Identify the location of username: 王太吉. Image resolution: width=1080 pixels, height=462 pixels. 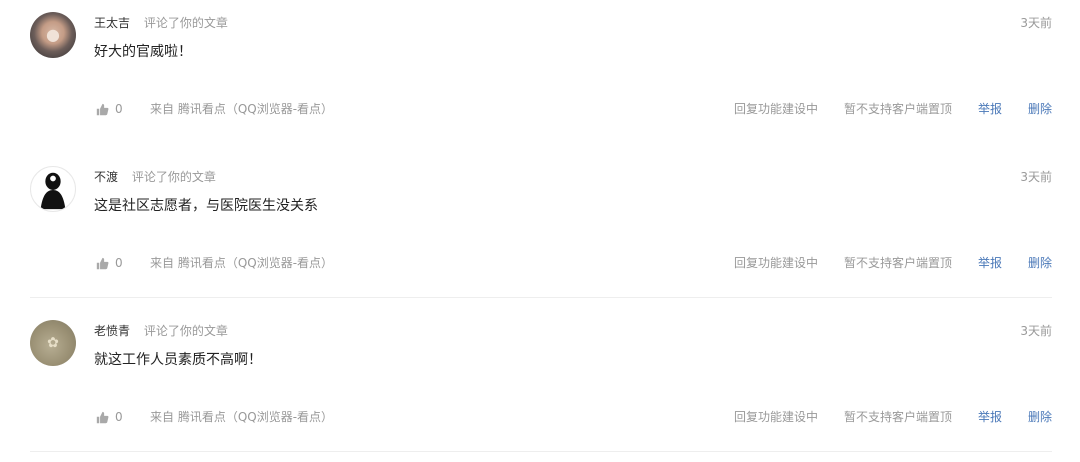
(112, 23).